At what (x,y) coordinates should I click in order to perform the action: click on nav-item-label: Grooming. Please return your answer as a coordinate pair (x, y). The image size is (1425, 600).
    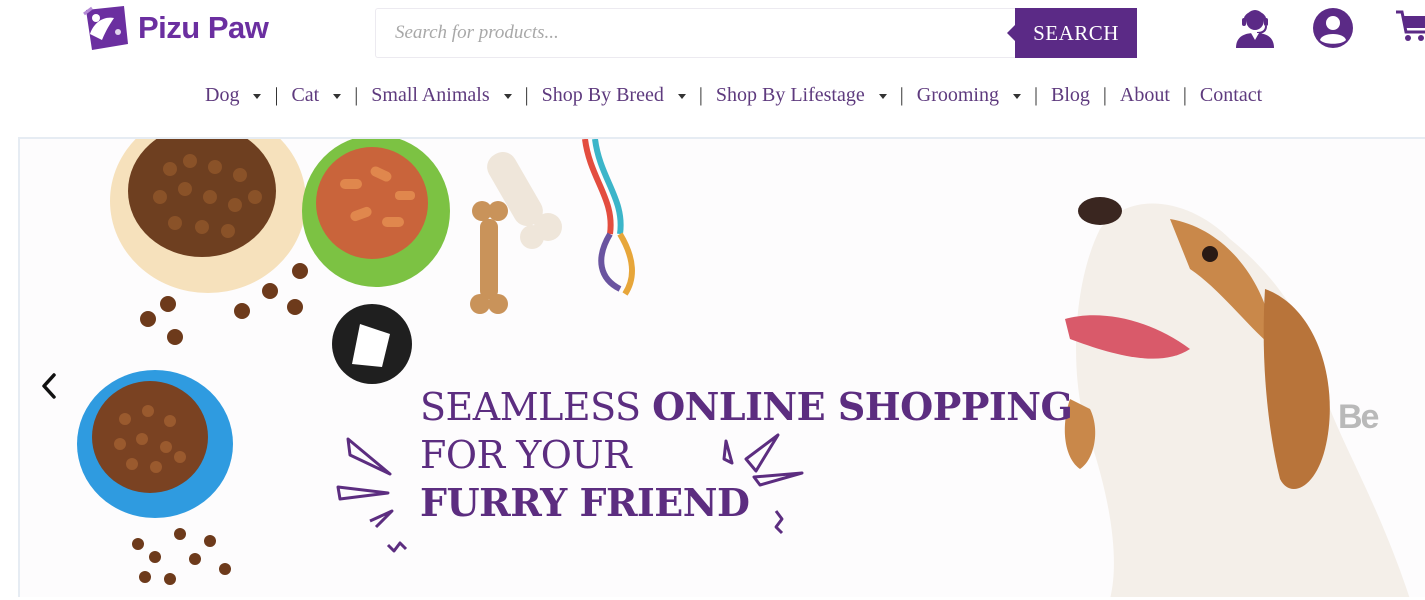
    Looking at the image, I should click on (957, 95).